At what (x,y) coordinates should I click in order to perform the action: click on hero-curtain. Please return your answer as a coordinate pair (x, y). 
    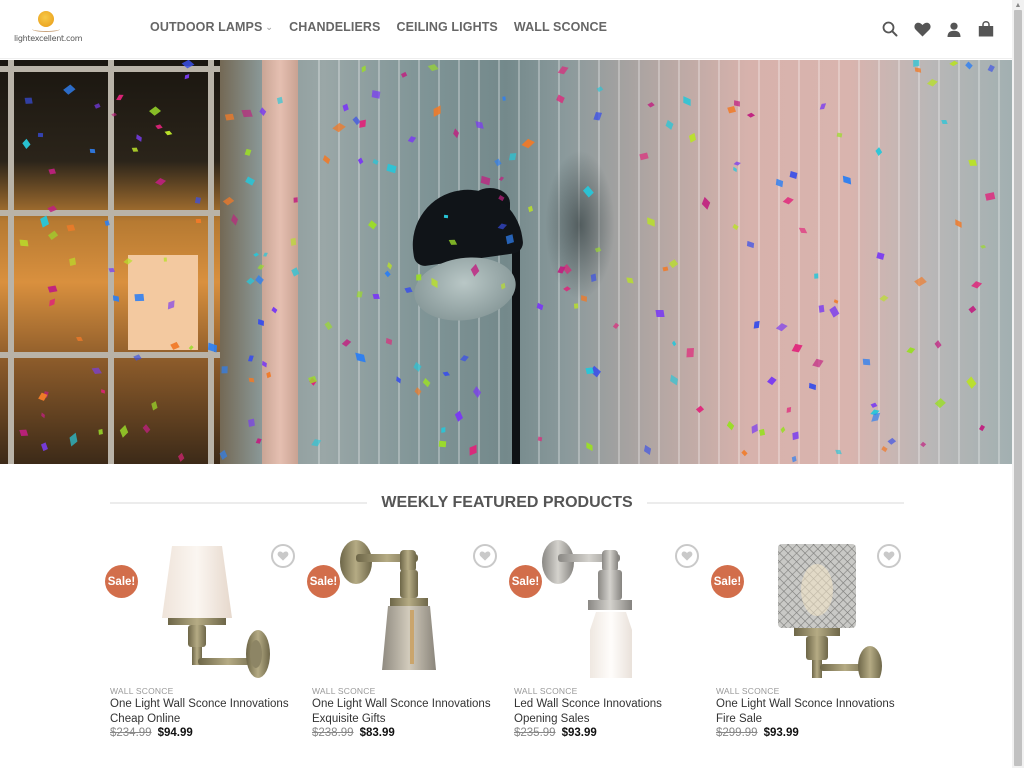
    Looking at the image, I should click on (280, 262).